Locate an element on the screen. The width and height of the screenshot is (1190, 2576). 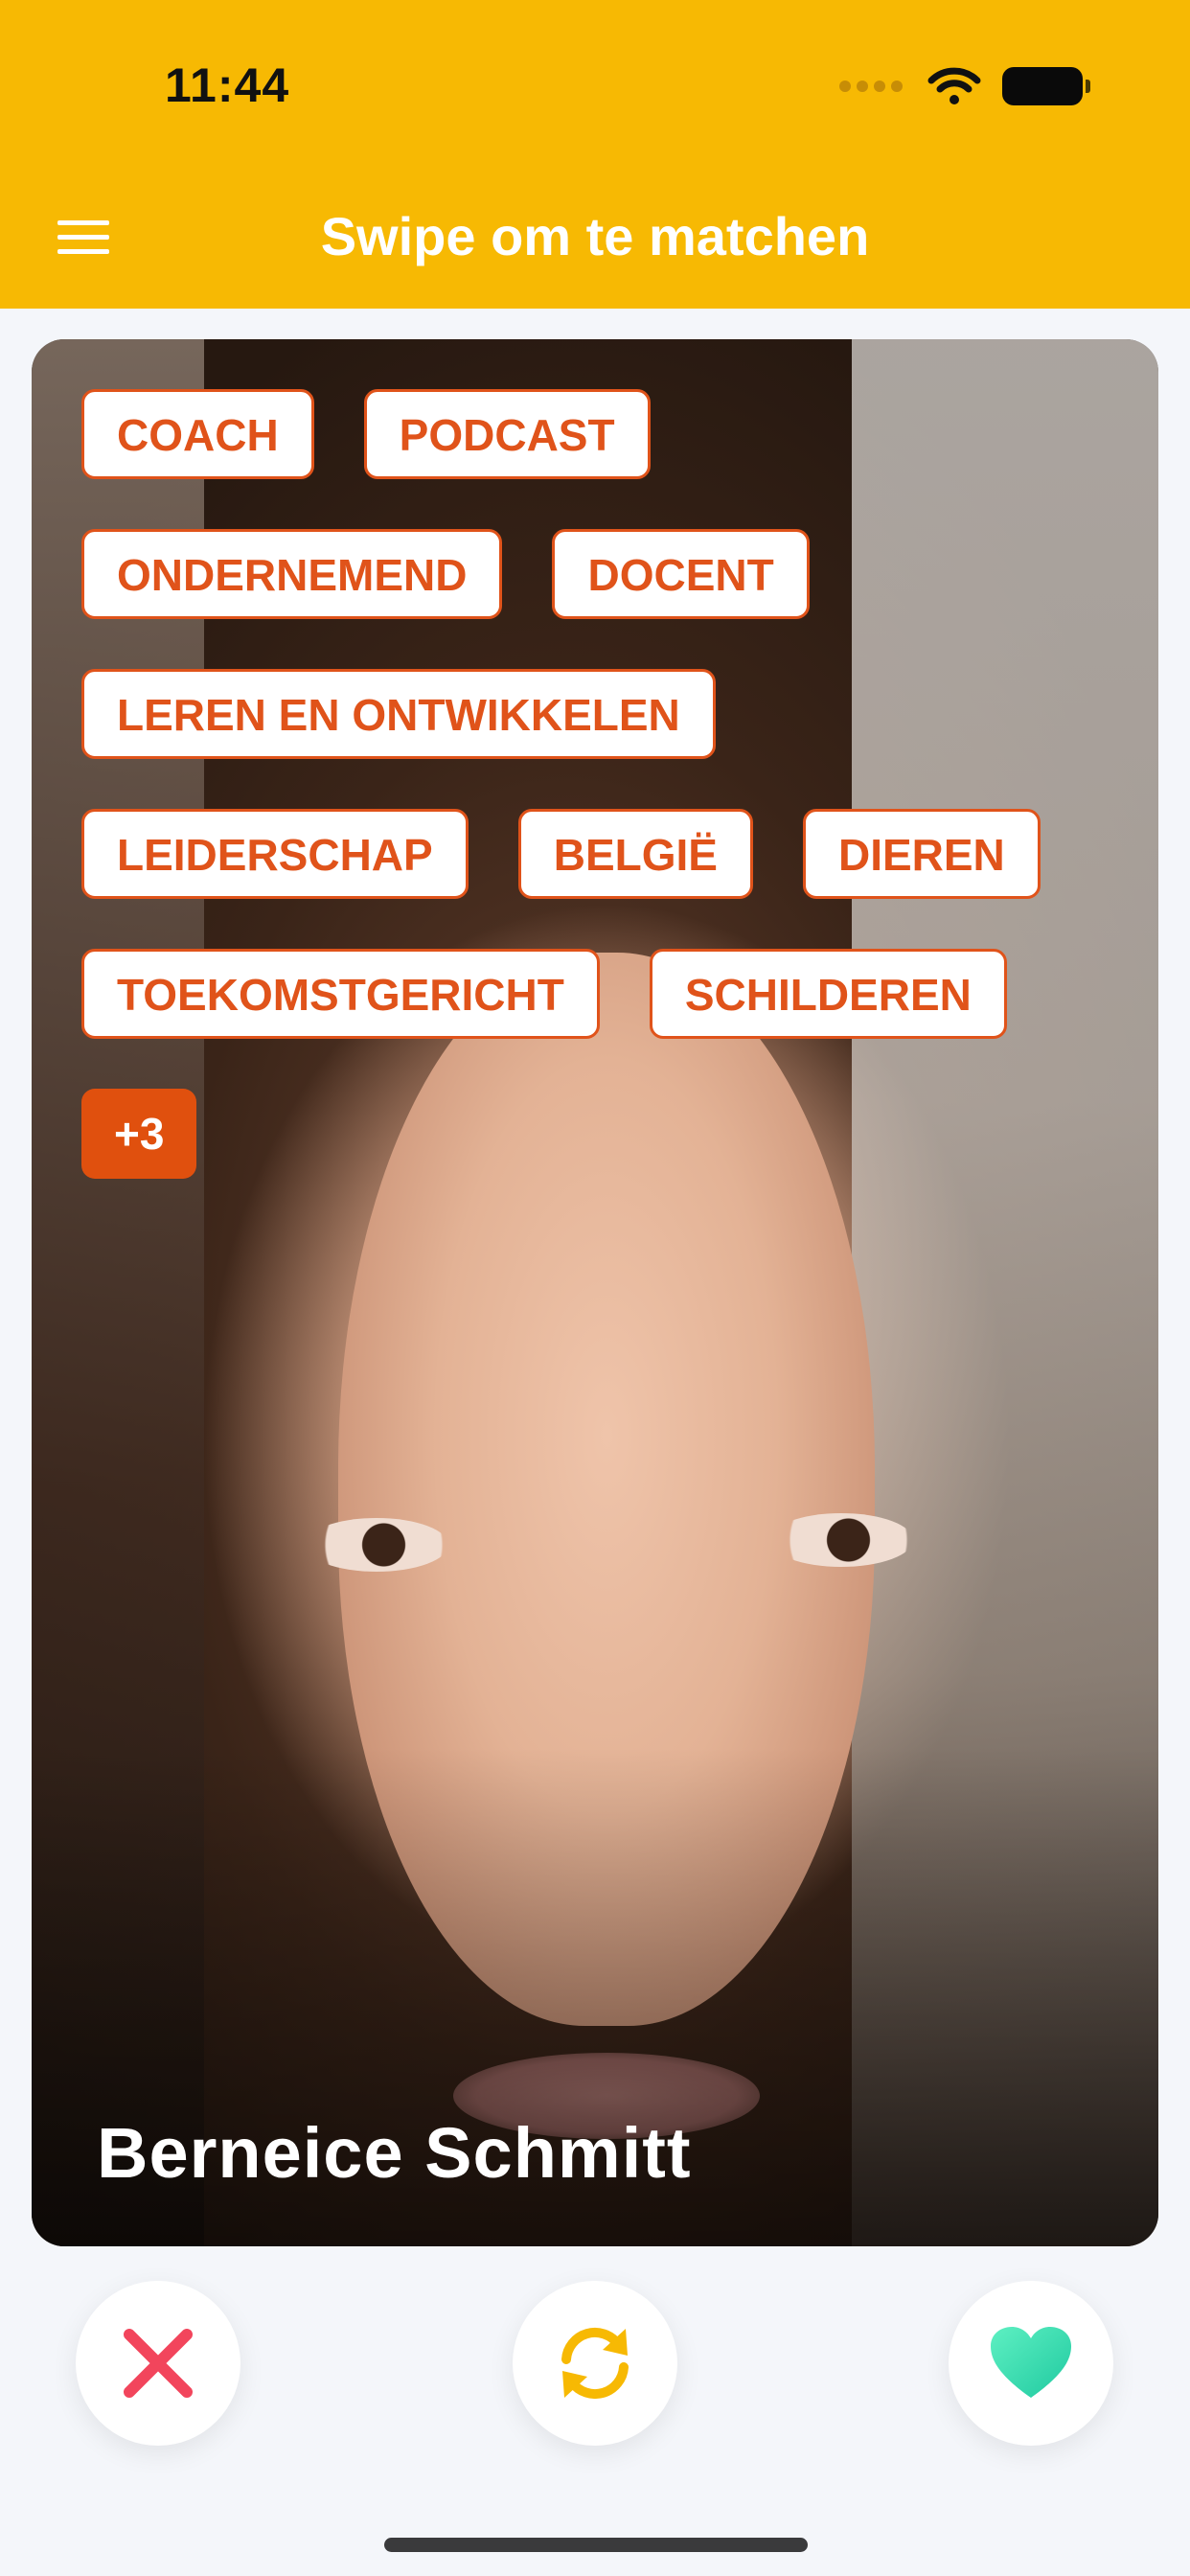
page-title: Swipe om te matchen is located at coordinates (595, 236).